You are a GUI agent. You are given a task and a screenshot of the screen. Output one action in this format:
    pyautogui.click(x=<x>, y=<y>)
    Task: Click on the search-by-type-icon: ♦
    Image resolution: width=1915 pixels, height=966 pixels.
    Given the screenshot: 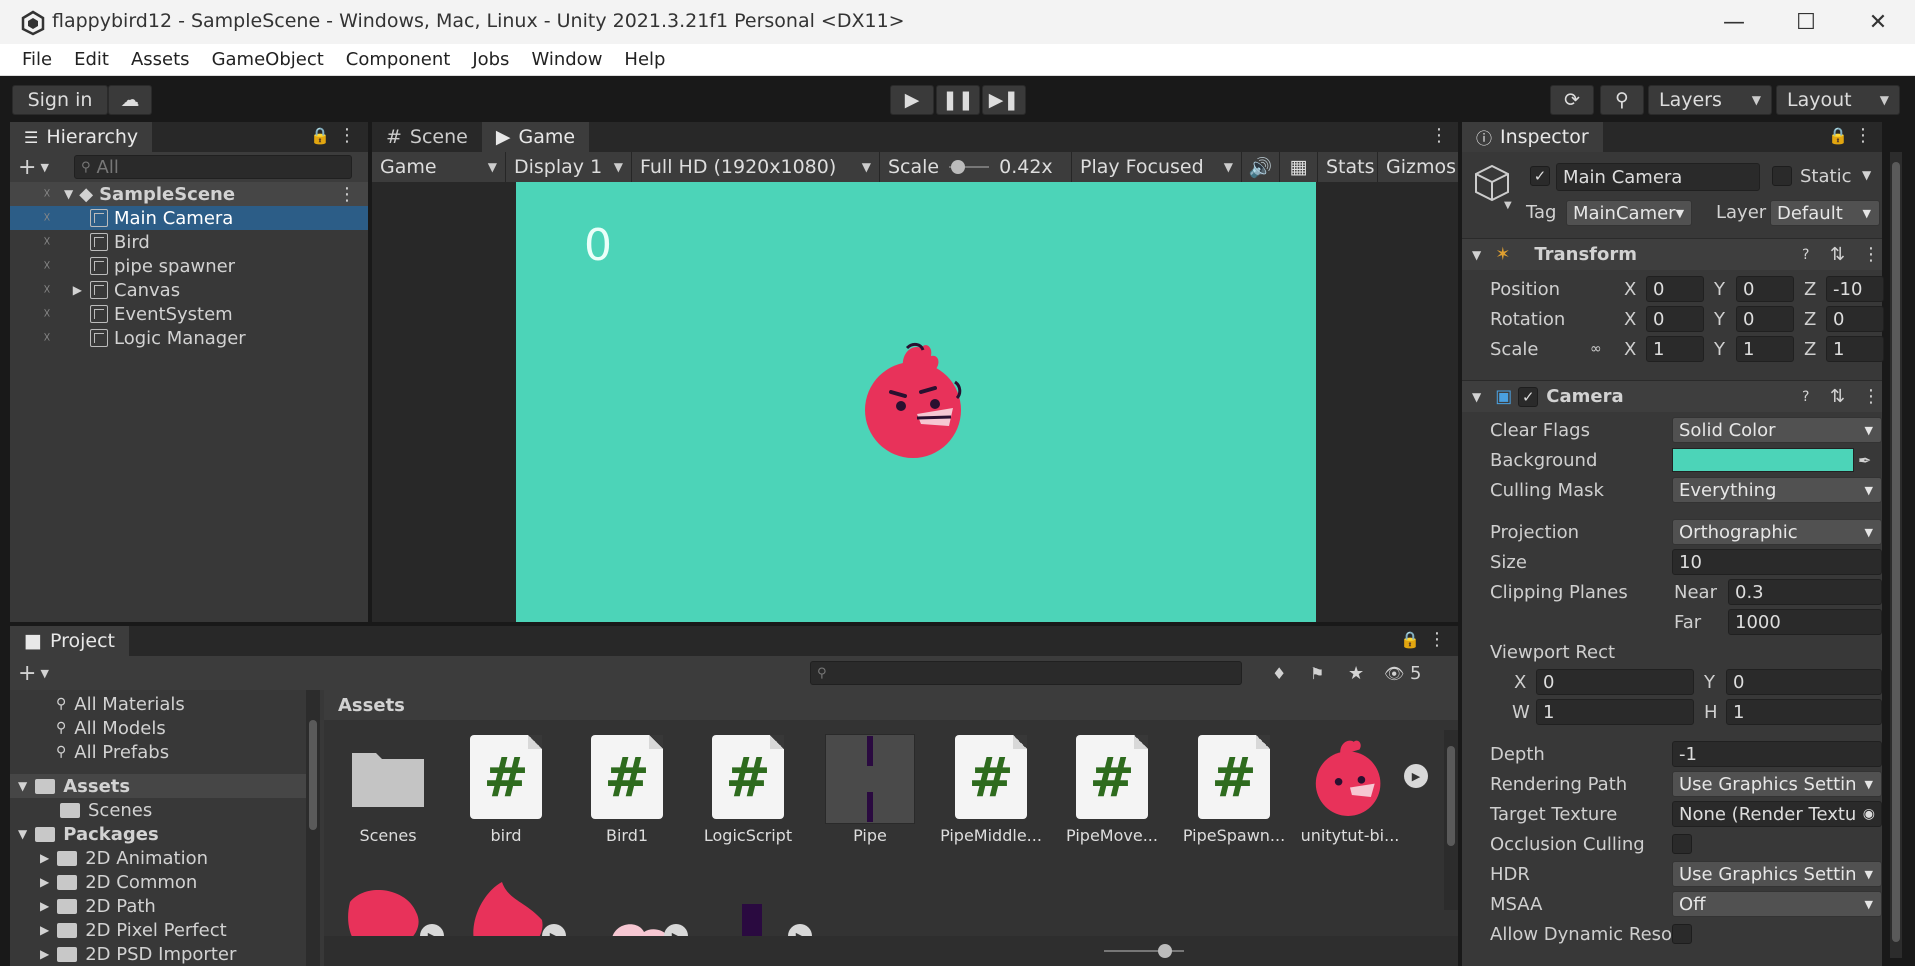 What is the action you would take?
    pyautogui.click(x=1279, y=673)
    